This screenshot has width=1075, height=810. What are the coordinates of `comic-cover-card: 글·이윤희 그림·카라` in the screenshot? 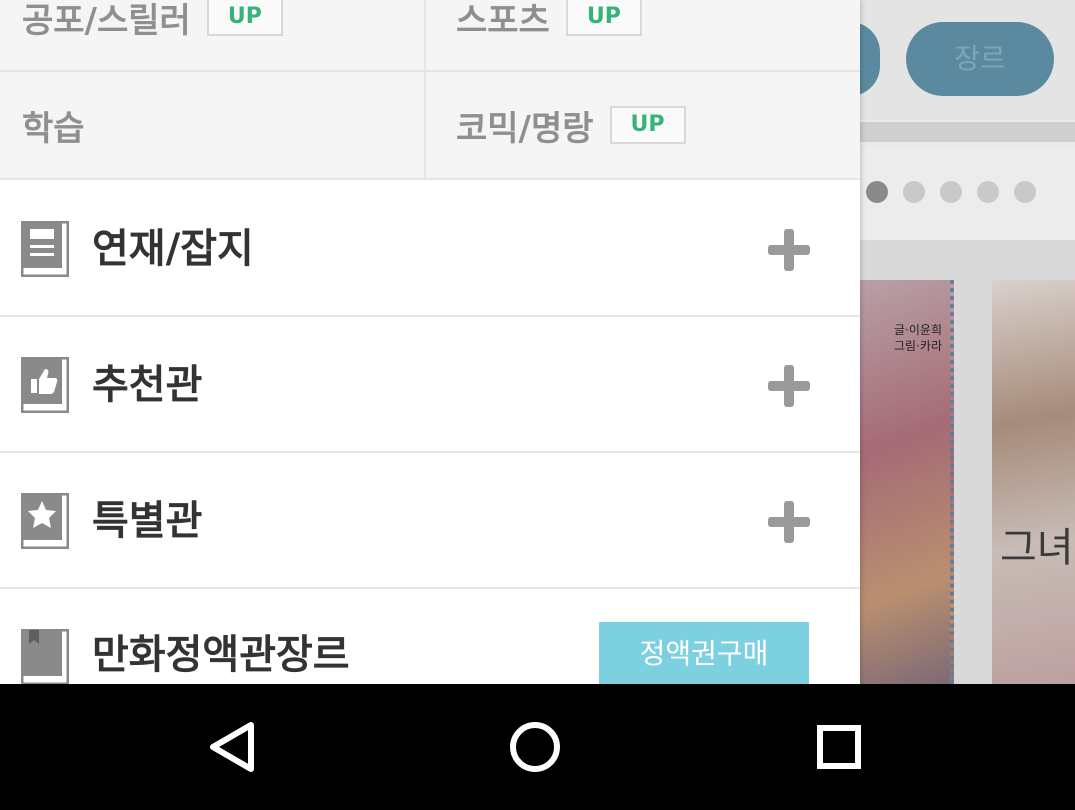 It's located at (907, 482).